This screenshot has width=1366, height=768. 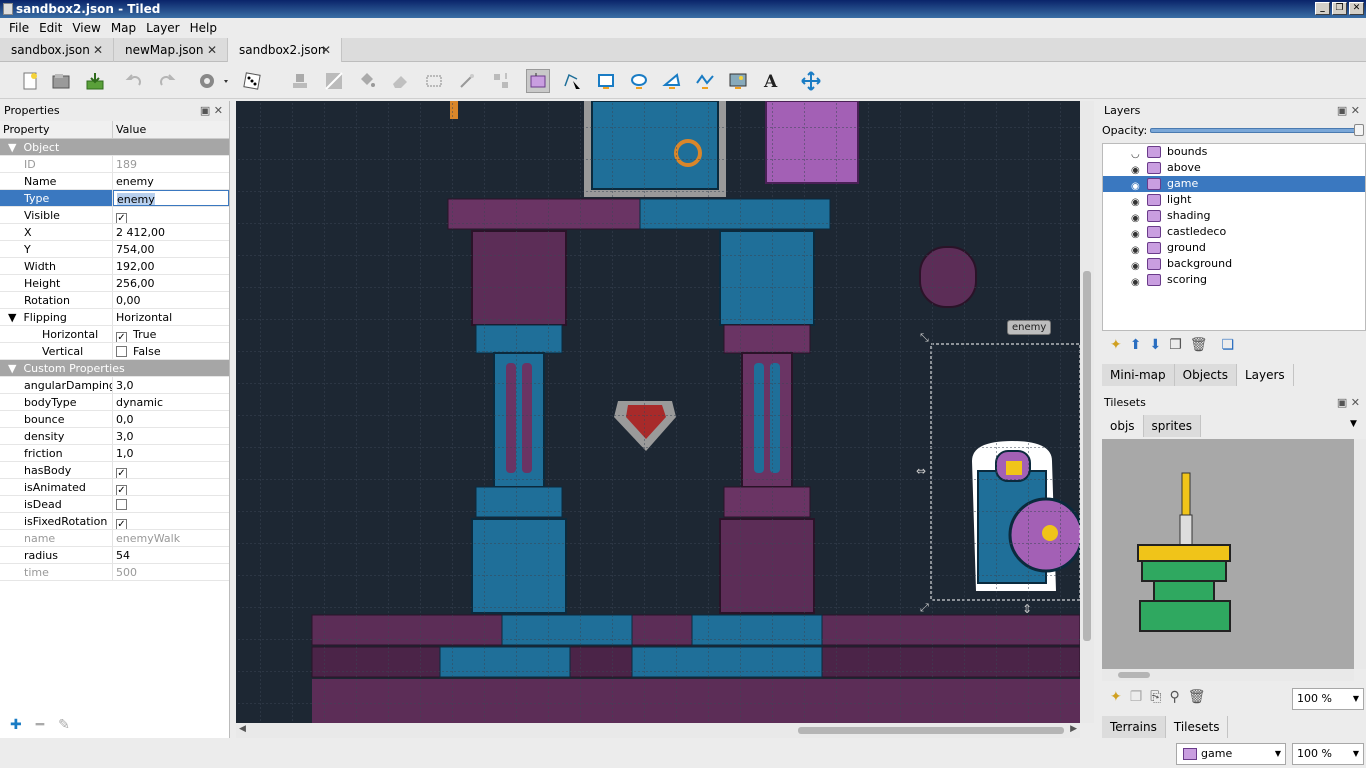 What do you see at coordinates (501, 81) in the screenshot?
I see `same-tile-select-icon` at bounding box center [501, 81].